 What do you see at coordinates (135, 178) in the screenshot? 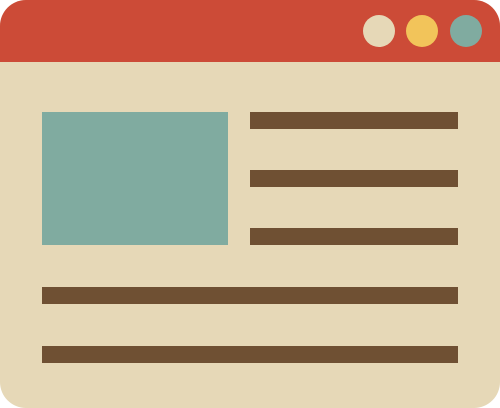
I see `image-placeholder-icon` at bounding box center [135, 178].